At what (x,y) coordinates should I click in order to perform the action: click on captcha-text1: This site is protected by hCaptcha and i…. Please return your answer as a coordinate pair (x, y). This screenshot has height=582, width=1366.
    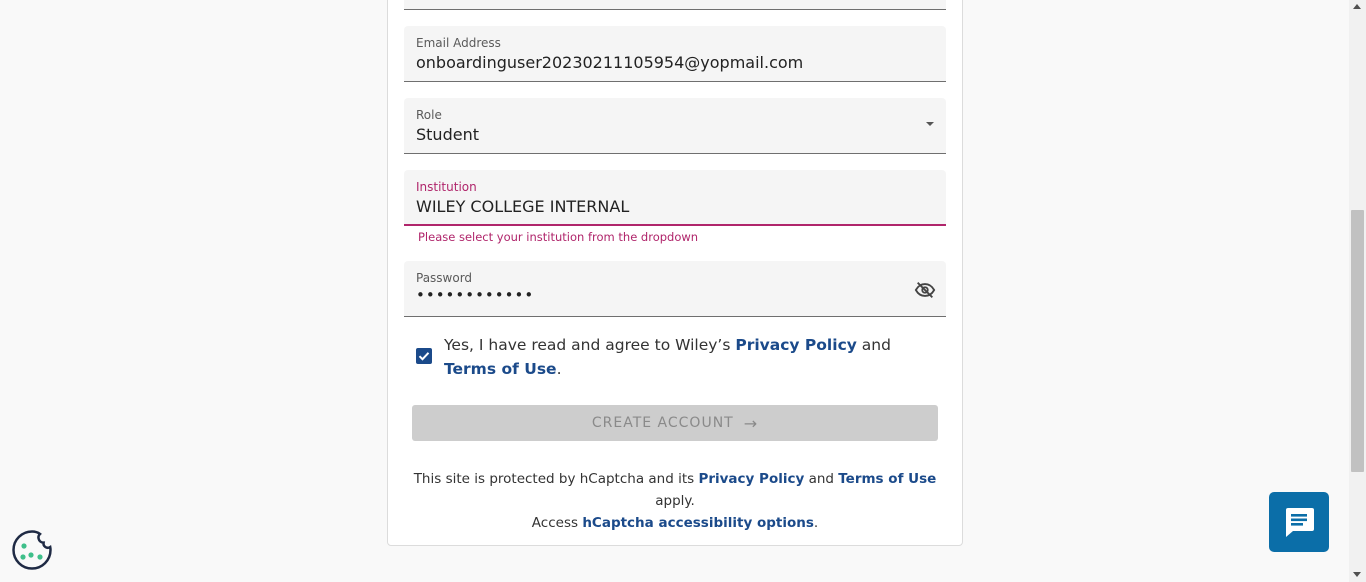
    Looking at the image, I should click on (556, 479).